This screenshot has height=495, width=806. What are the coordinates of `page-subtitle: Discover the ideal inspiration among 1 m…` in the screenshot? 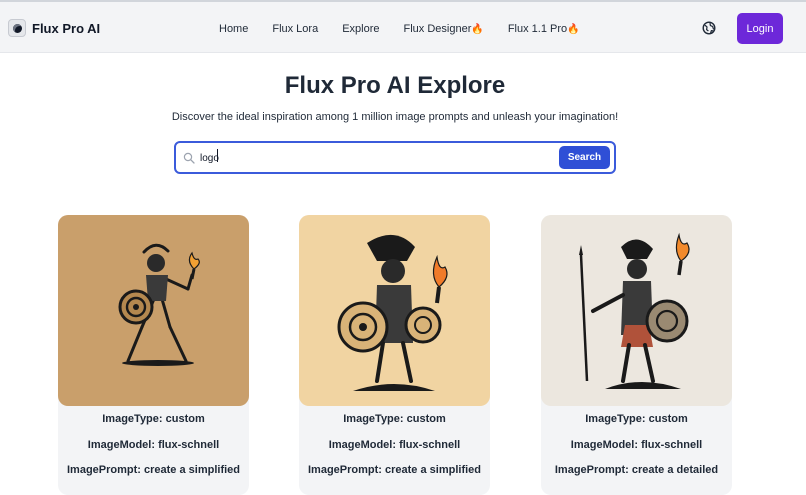 It's located at (395, 117).